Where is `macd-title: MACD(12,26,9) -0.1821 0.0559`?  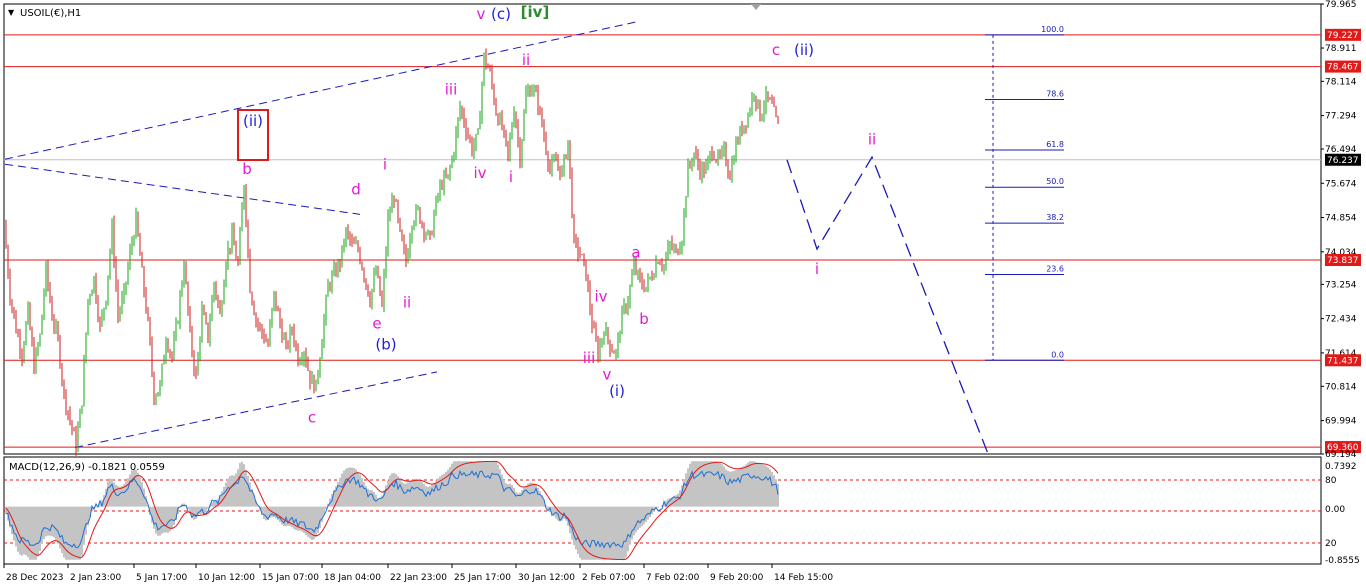
macd-title: MACD(12,26,9) -0.1821 0.0559 is located at coordinates (87, 467).